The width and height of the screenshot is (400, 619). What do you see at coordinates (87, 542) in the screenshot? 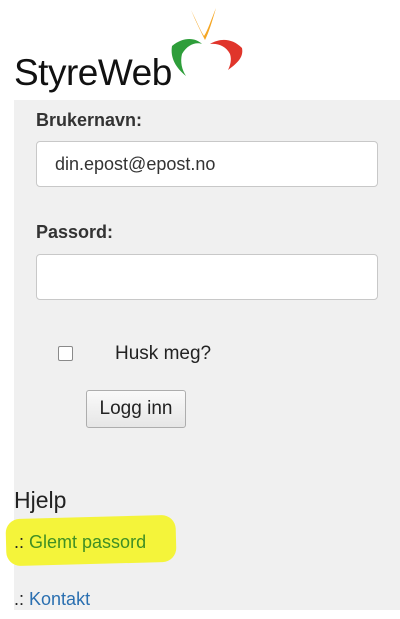
I see `forgot-password-link: Glemt passord` at bounding box center [87, 542].